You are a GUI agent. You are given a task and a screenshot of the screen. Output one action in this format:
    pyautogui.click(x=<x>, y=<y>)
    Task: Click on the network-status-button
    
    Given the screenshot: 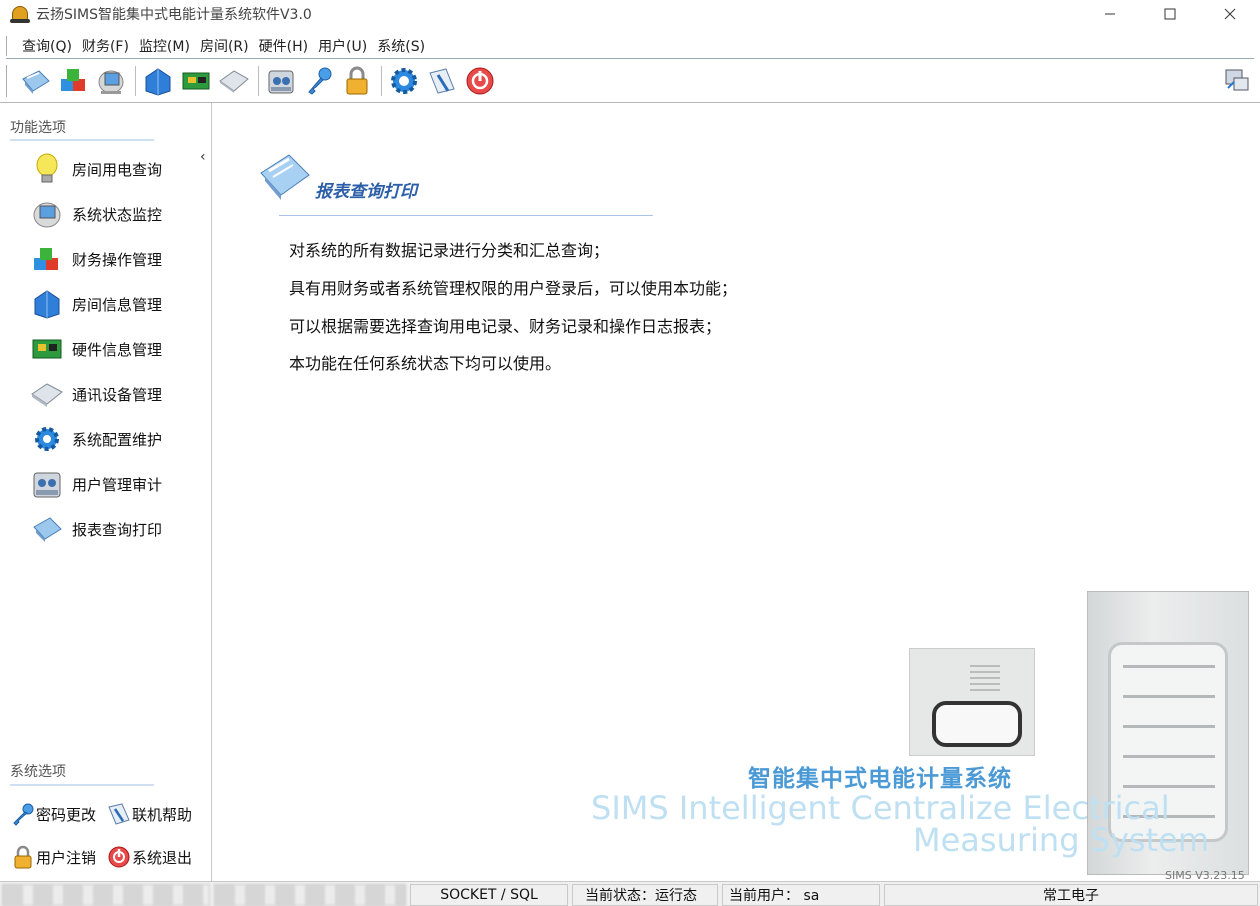 What is the action you would take?
    pyautogui.click(x=1237, y=81)
    